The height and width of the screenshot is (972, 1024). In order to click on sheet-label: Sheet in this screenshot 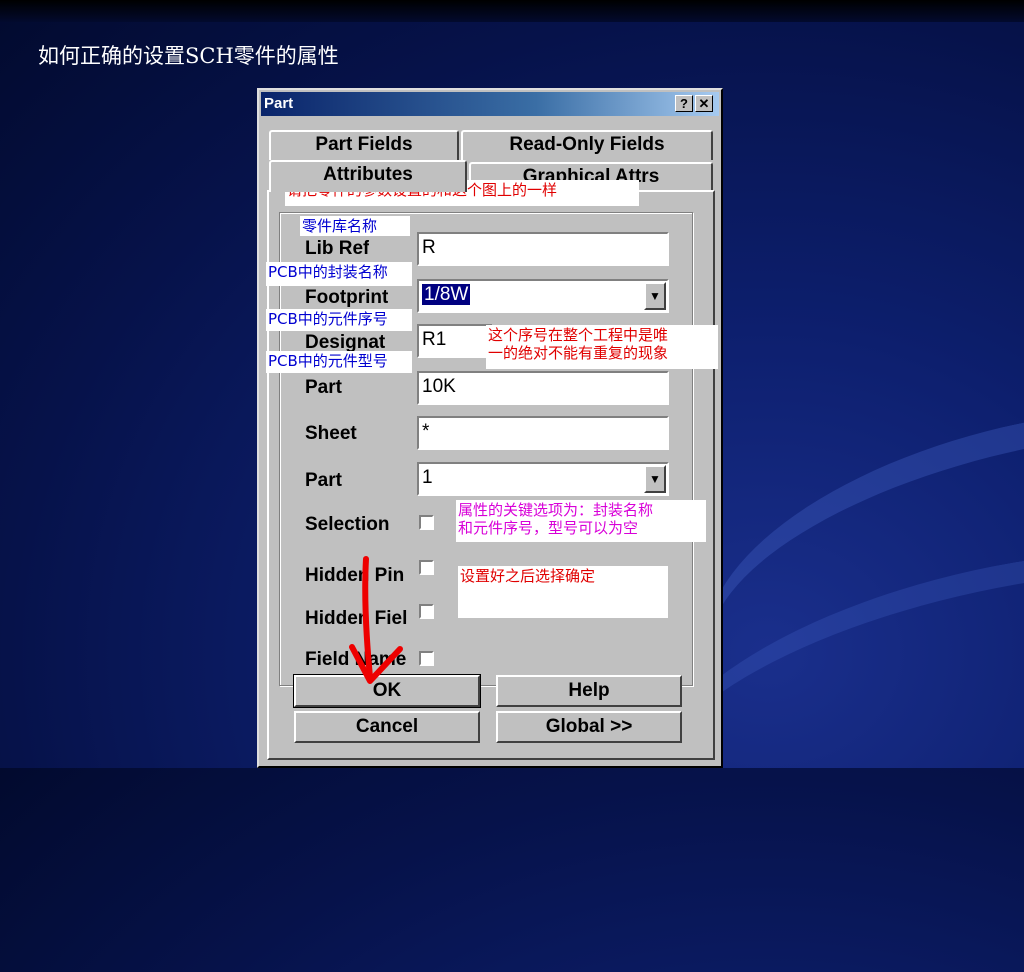, I will do `click(331, 433)`.